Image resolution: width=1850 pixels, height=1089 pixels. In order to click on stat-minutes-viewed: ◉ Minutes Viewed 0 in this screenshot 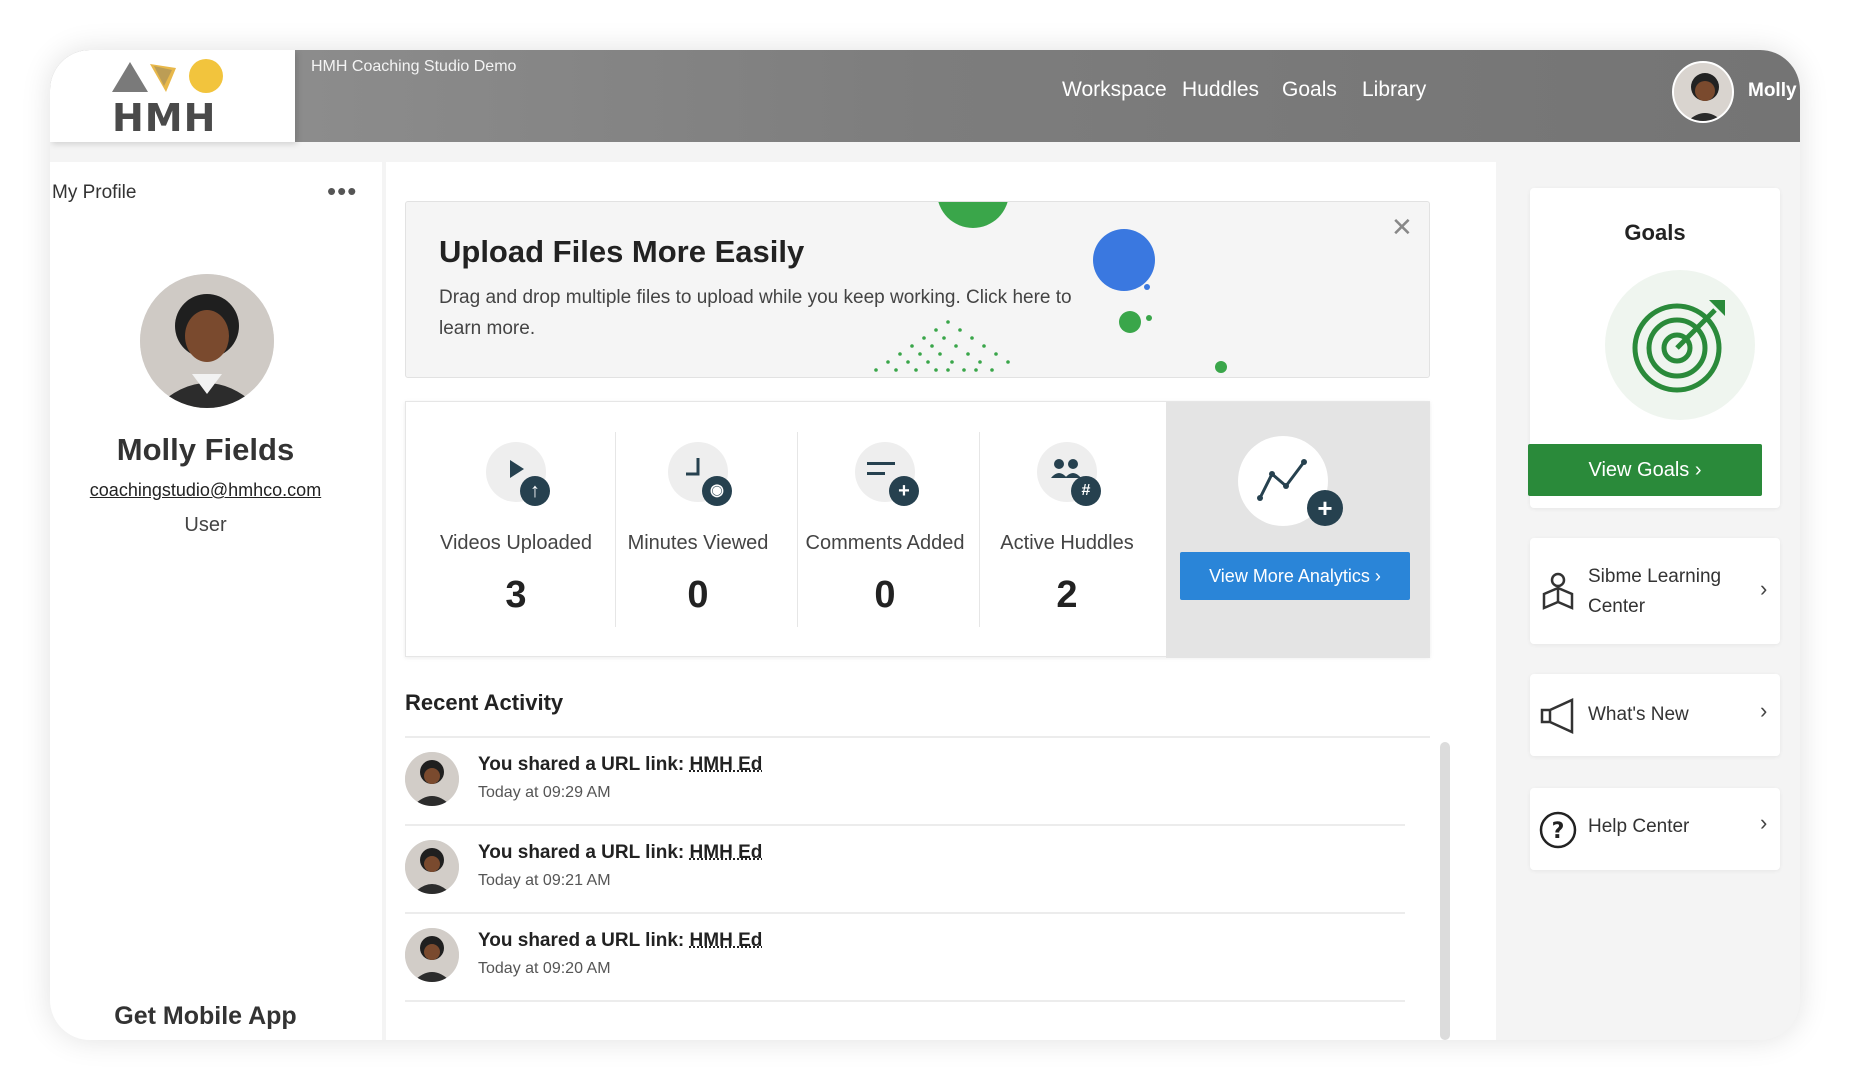, I will do `click(698, 530)`.